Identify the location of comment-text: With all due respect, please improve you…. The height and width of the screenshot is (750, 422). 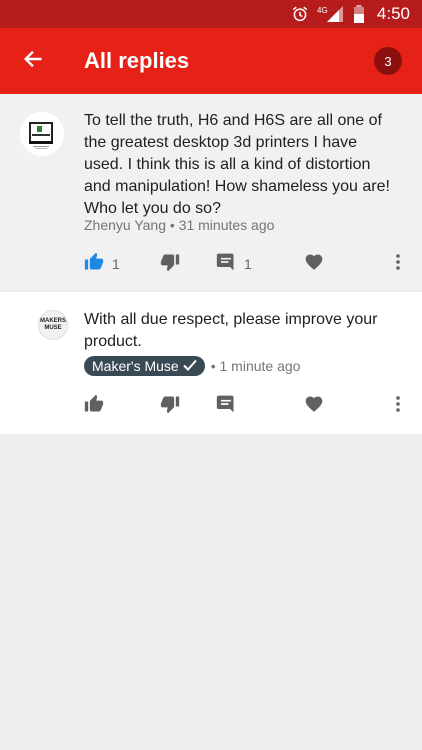
(231, 330).